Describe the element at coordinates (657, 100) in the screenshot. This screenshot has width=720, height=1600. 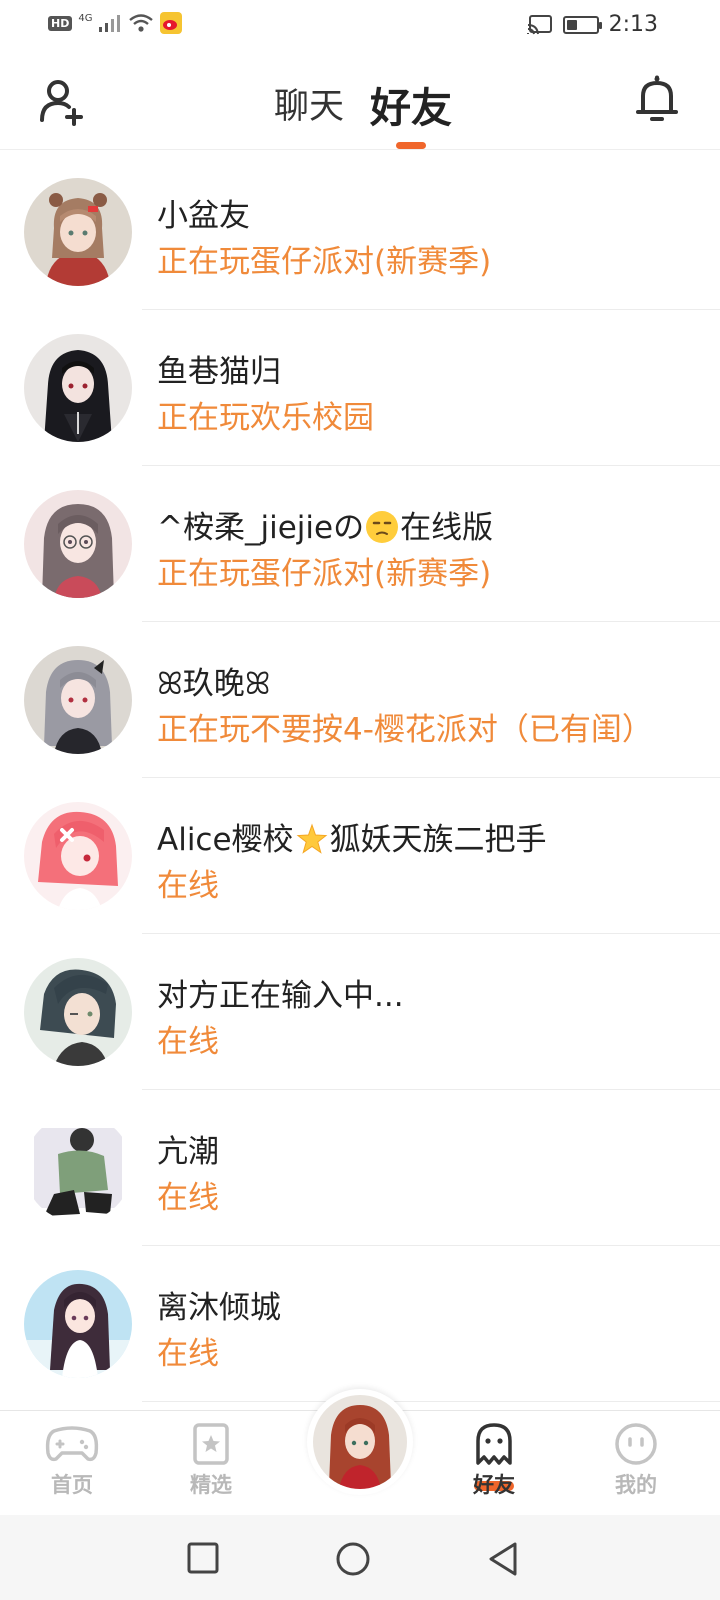
I see `bell-icon` at that location.